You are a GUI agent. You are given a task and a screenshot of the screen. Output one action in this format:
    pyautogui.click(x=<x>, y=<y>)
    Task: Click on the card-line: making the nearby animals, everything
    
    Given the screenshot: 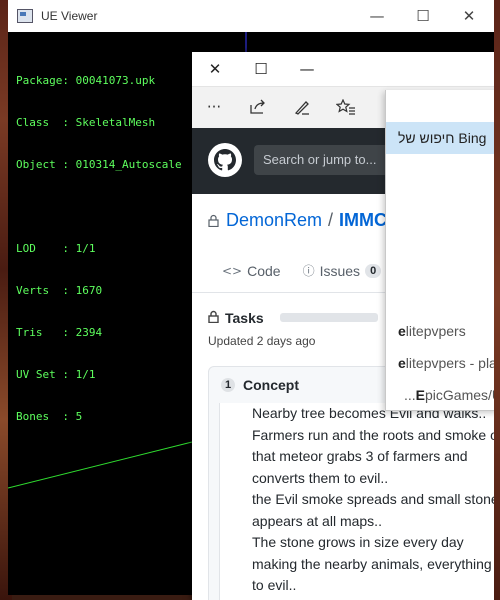 What is the action you would take?
    pyautogui.click(x=372, y=563)
    